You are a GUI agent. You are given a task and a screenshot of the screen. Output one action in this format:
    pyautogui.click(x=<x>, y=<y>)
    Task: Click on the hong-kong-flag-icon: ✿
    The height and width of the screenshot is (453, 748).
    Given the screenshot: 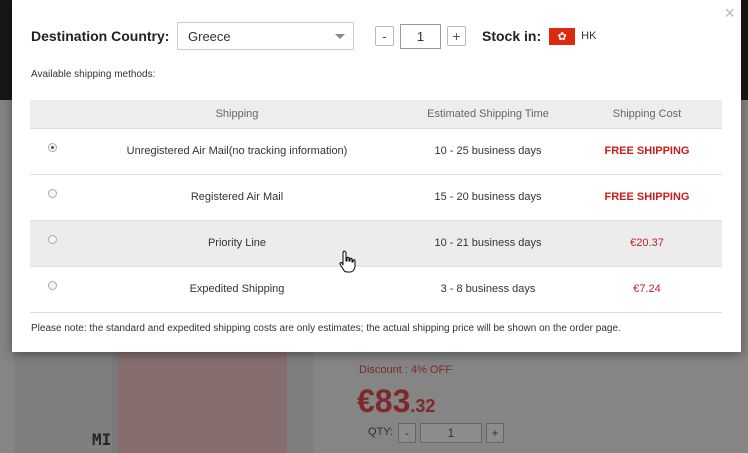 What is the action you would take?
    pyautogui.click(x=562, y=36)
    